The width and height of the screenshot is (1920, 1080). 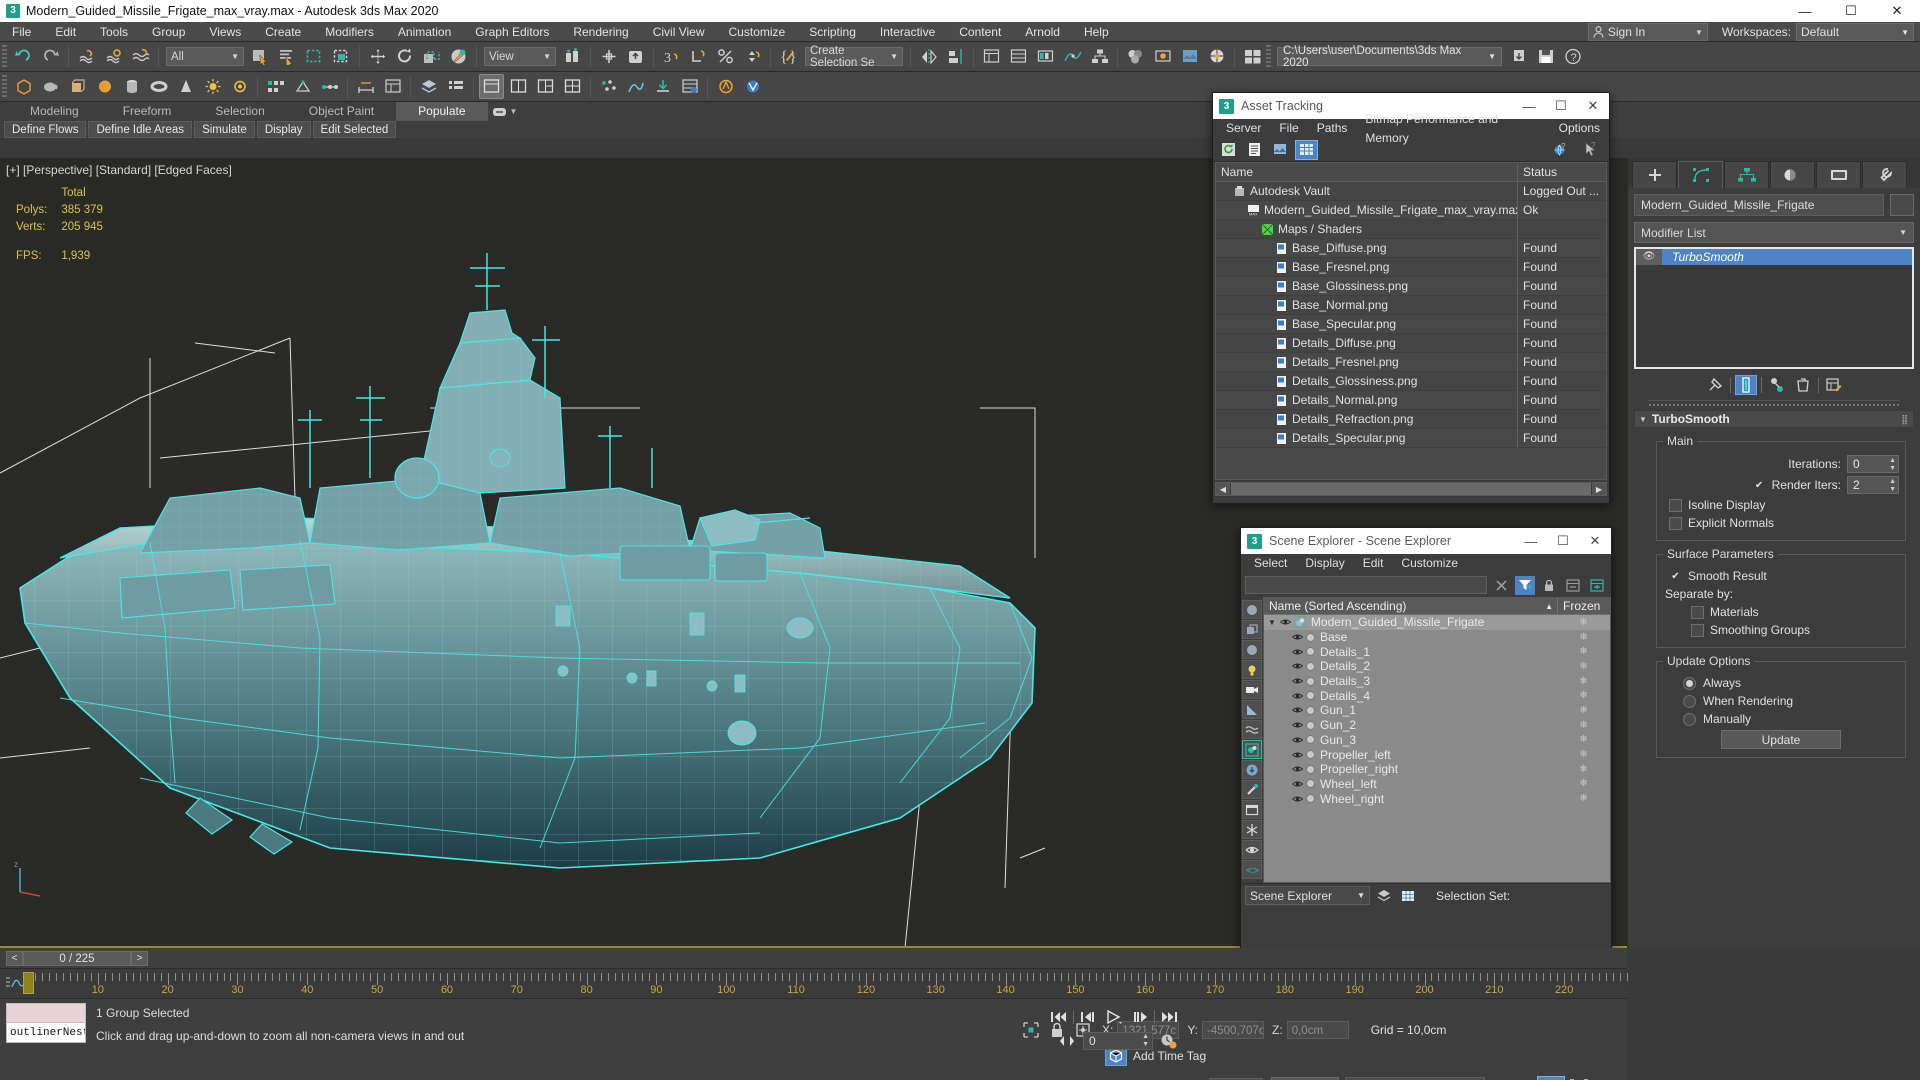 What do you see at coordinates (1573, 585) in the screenshot?
I see `collapse-all-icon` at bounding box center [1573, 585].